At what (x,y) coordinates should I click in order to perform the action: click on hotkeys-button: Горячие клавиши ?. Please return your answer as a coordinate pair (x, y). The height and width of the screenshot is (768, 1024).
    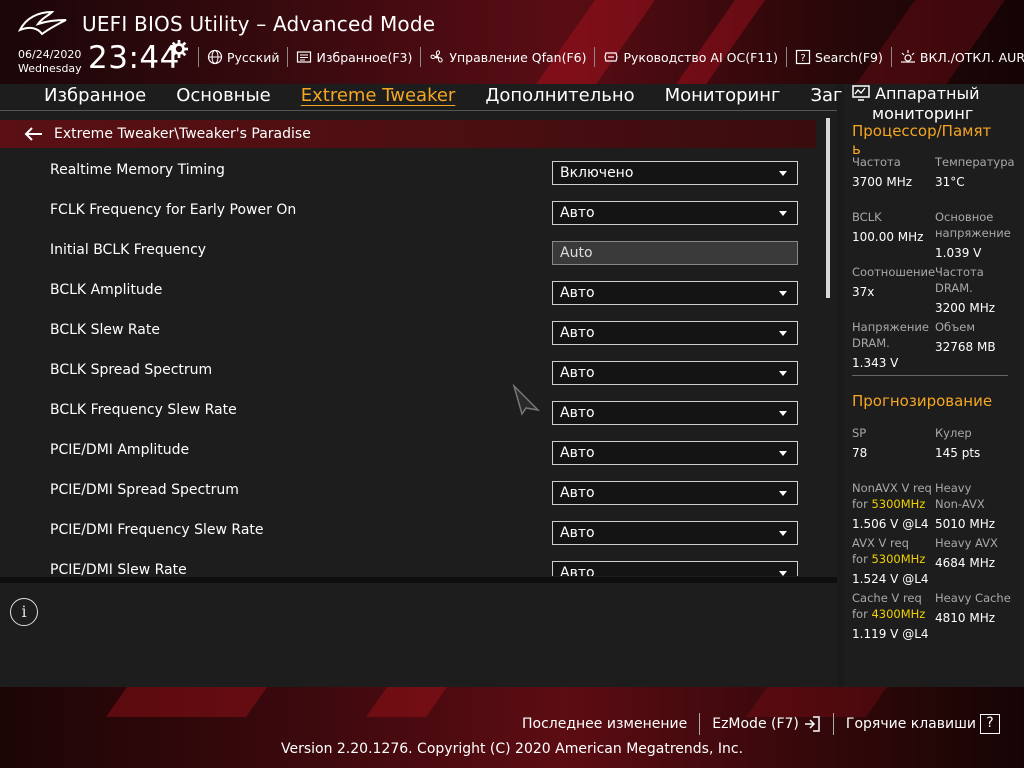
    Looking at the image, I should click on (922, 724).